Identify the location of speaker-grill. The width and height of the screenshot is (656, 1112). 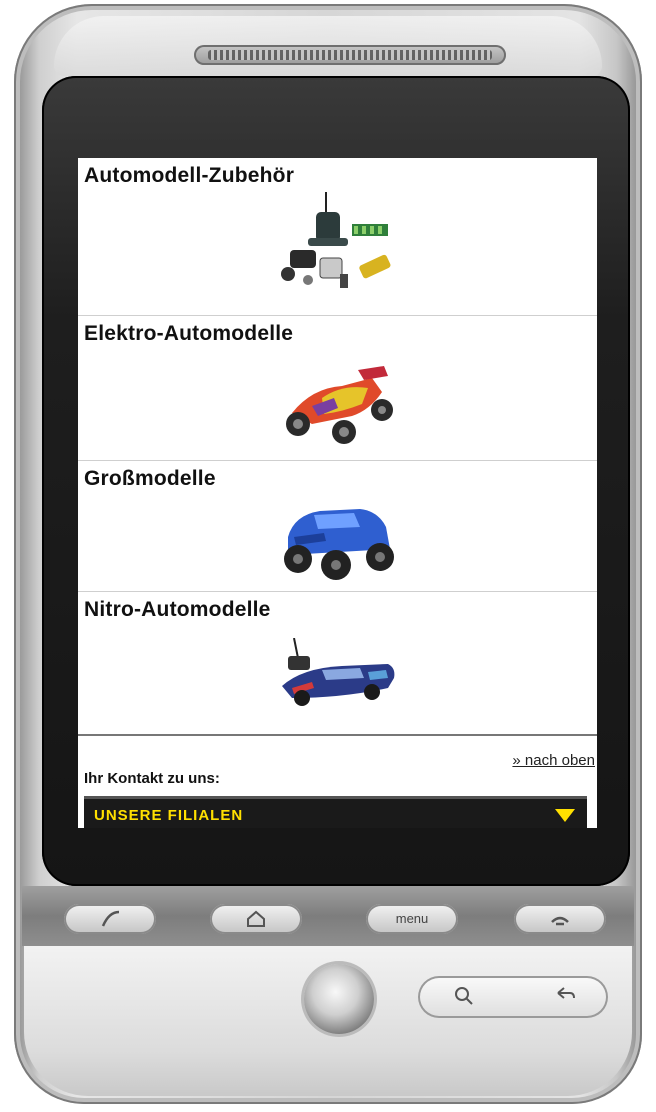
(350, 55).